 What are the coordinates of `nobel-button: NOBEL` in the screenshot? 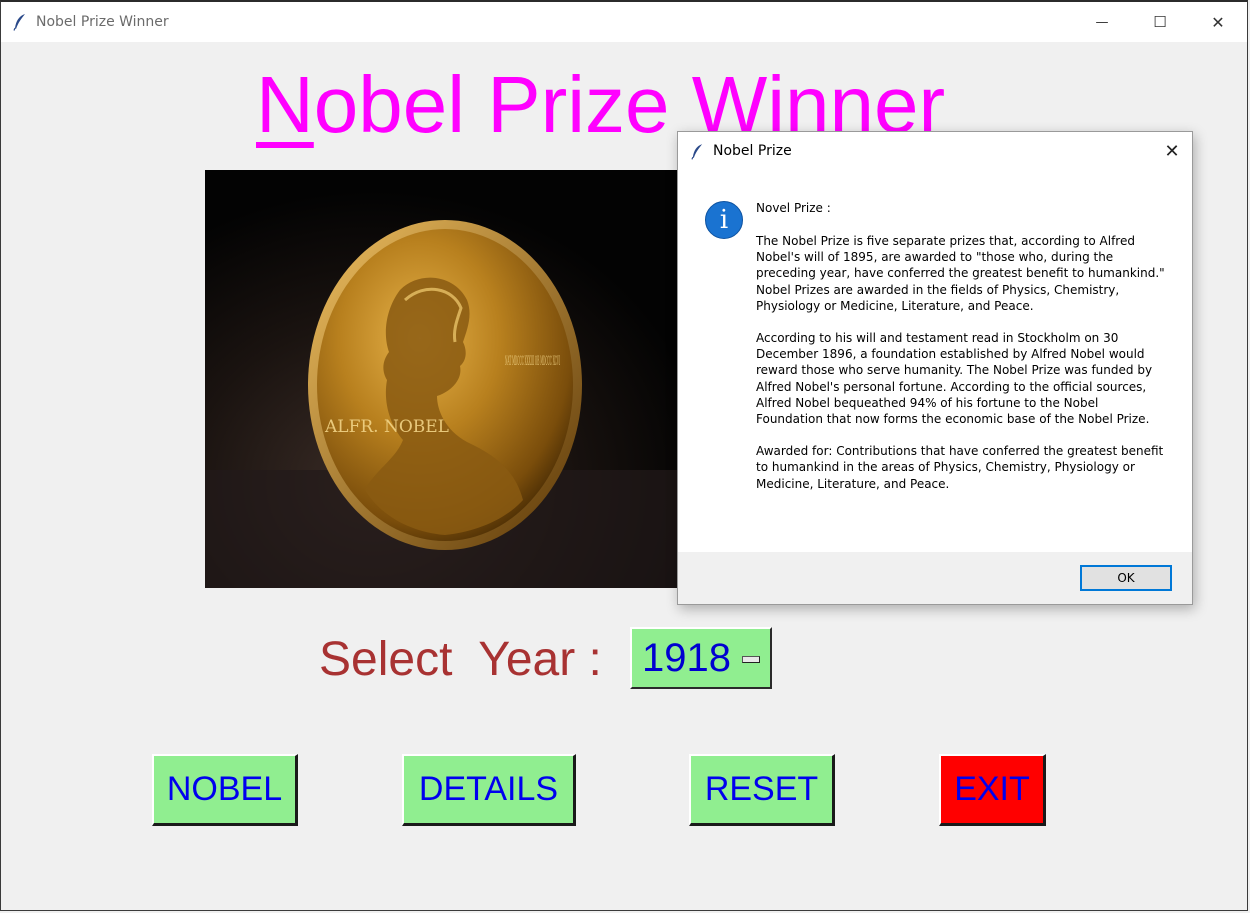 It's located at (225, 790).